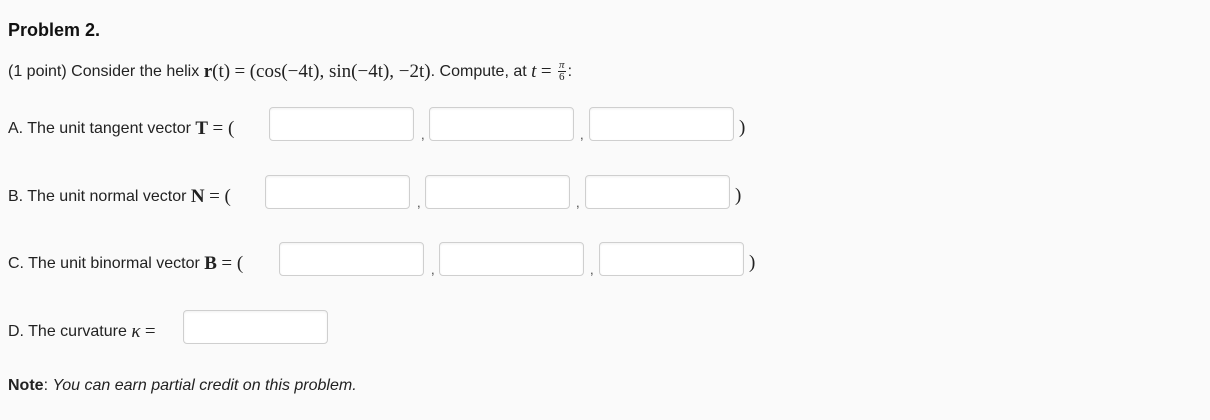 This screenshot has height=420, width=1210. I want to click on part-b-equals: = (, so click(220, 196).